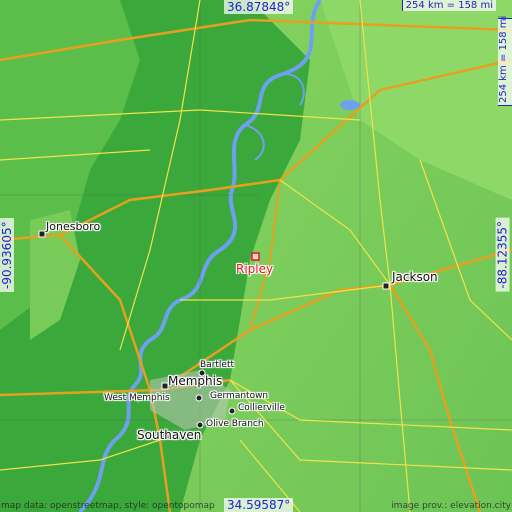 This screenshot has width=512, height=512. I want to click on marker-jackson, so click(386, 286).